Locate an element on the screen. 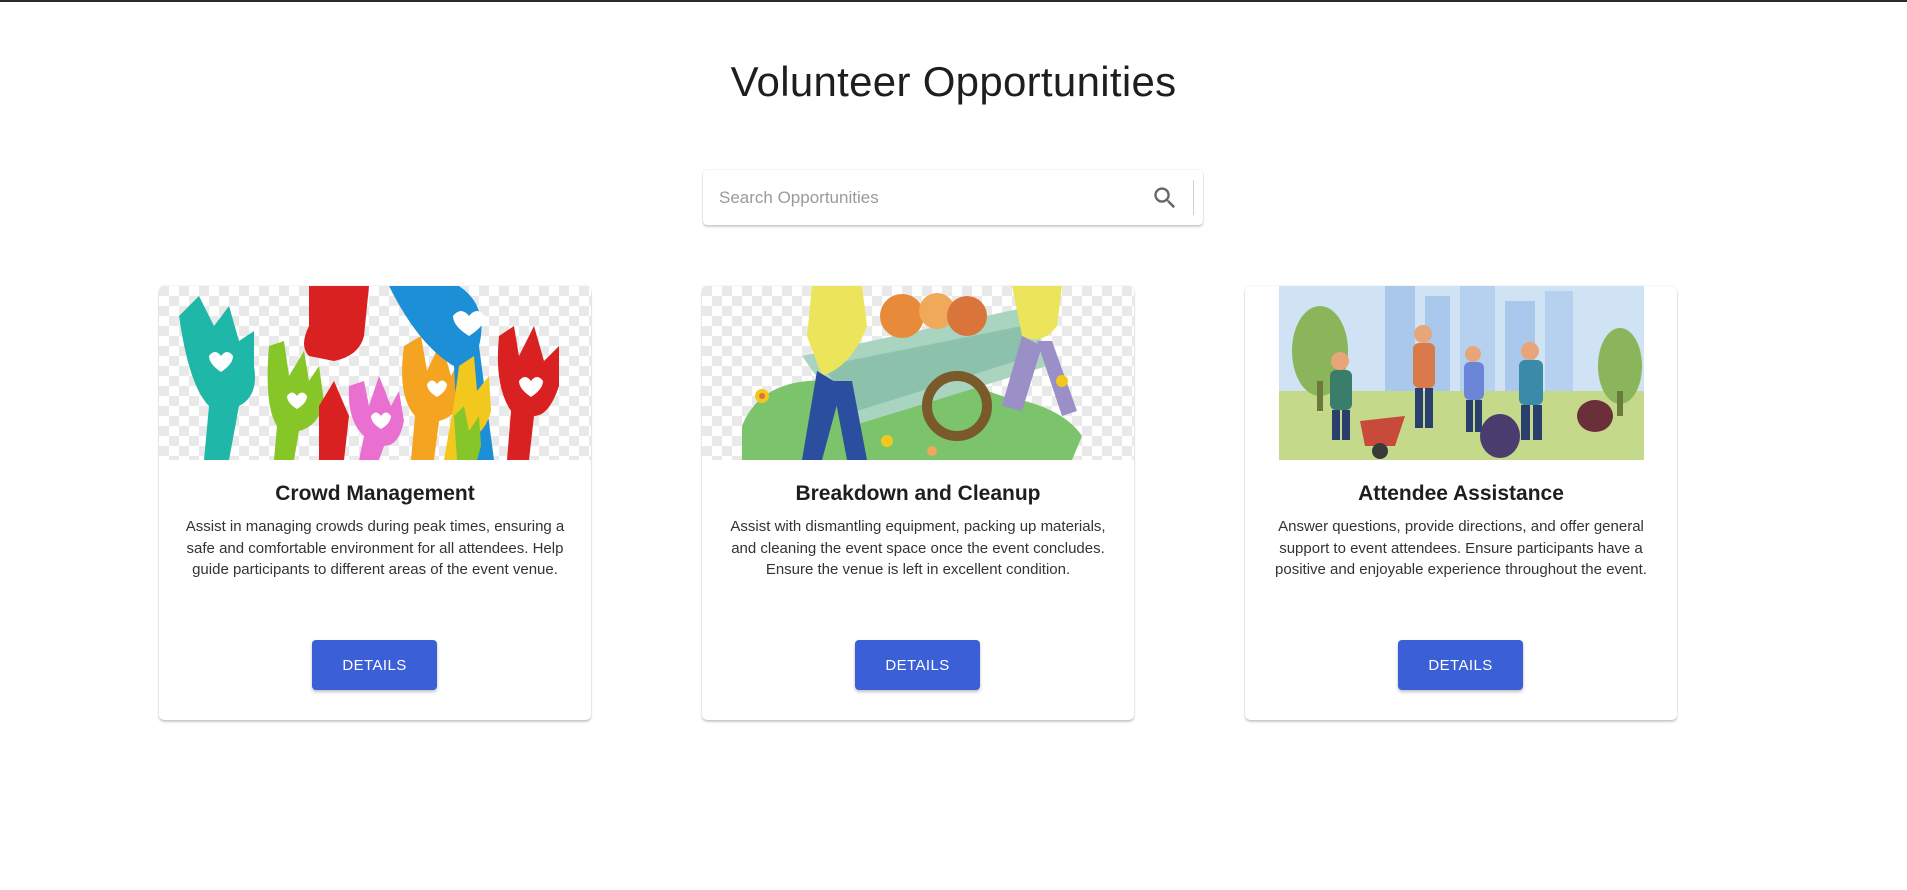 The height and width of the screenshot is (890, 1907). search-bar is located at coordinates (953, 197).